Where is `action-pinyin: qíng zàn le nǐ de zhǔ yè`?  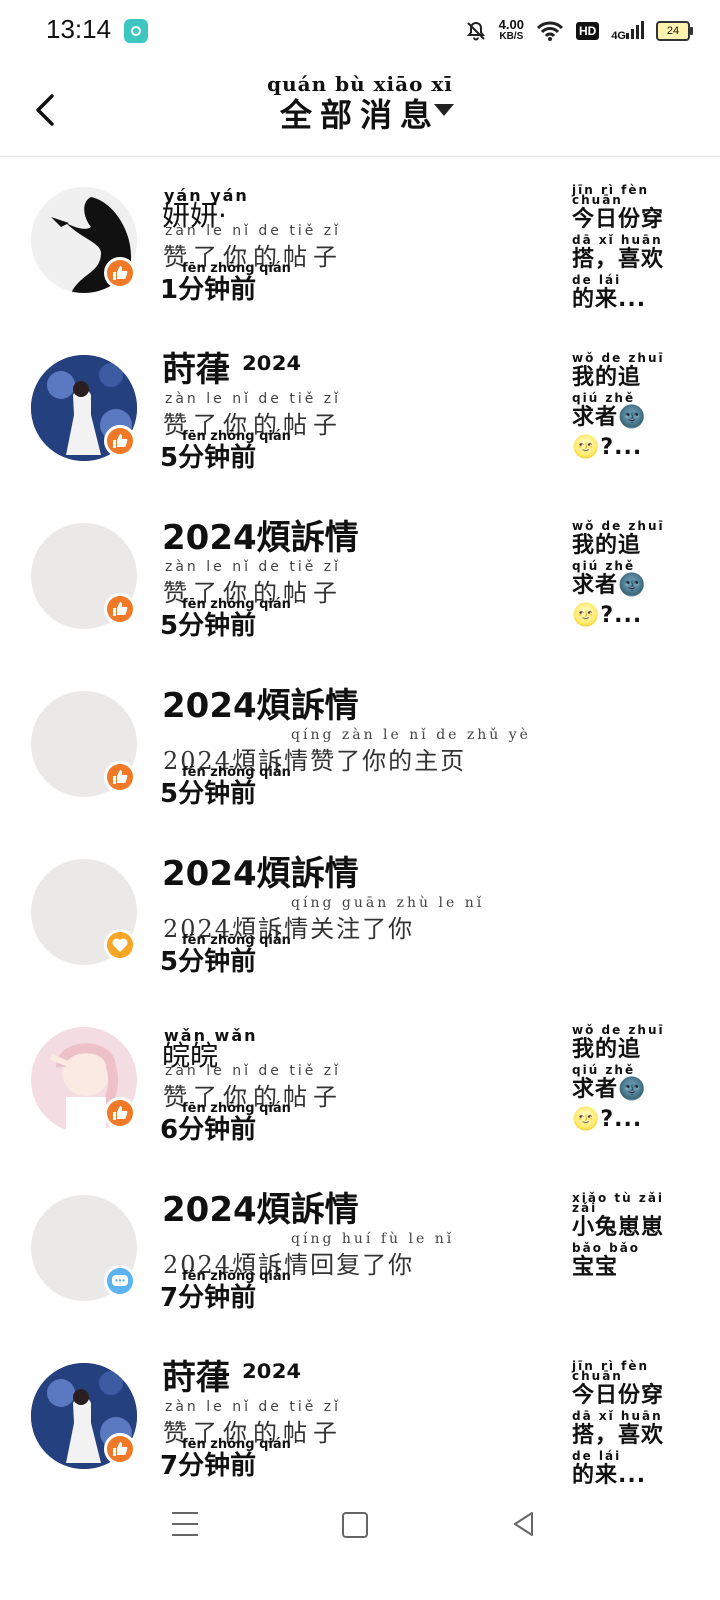
action-pinyin: qíng zàn le nǐ de zhǔ yè is located at coordinates (411, 735).